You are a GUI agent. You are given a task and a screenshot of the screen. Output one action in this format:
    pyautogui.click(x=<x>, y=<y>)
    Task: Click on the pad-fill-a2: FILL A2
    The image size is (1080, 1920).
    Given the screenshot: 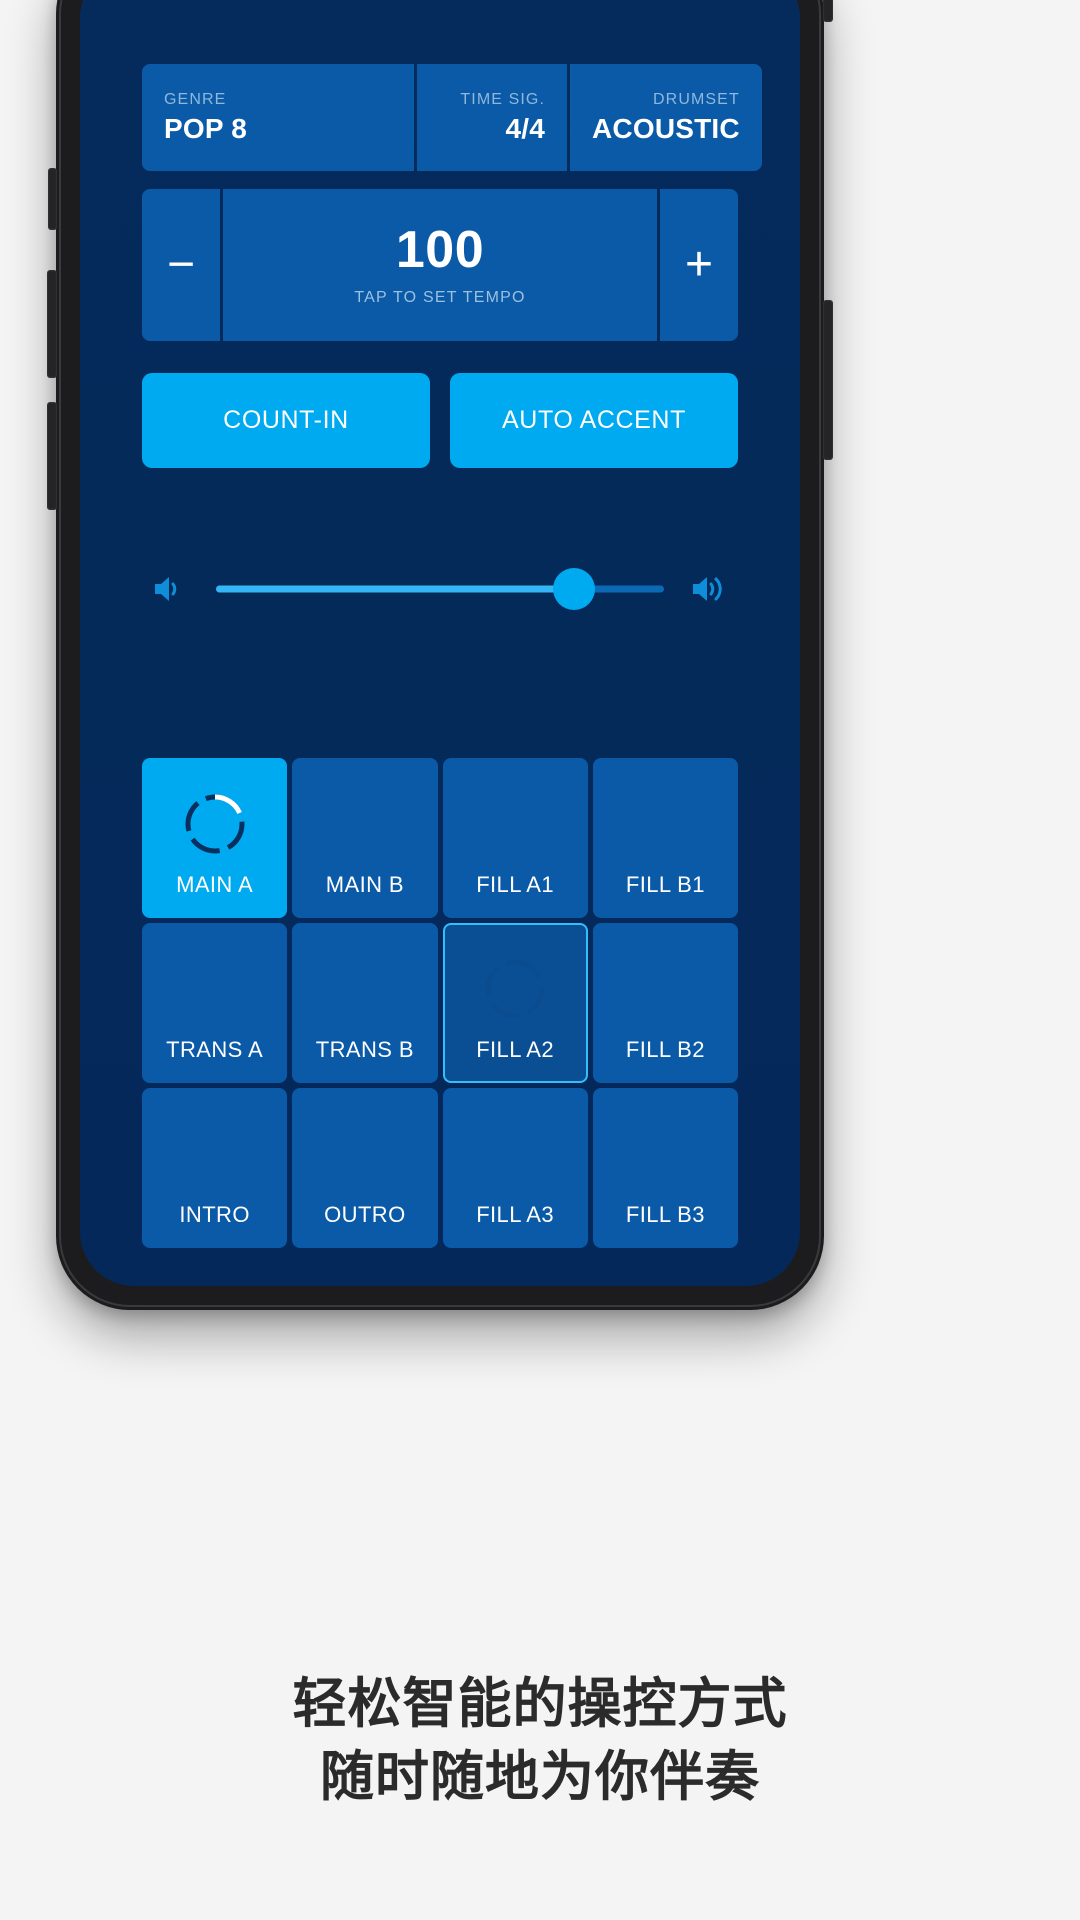 What is the action you would take?
    pyautogui.click(x=515, y=1003)
    